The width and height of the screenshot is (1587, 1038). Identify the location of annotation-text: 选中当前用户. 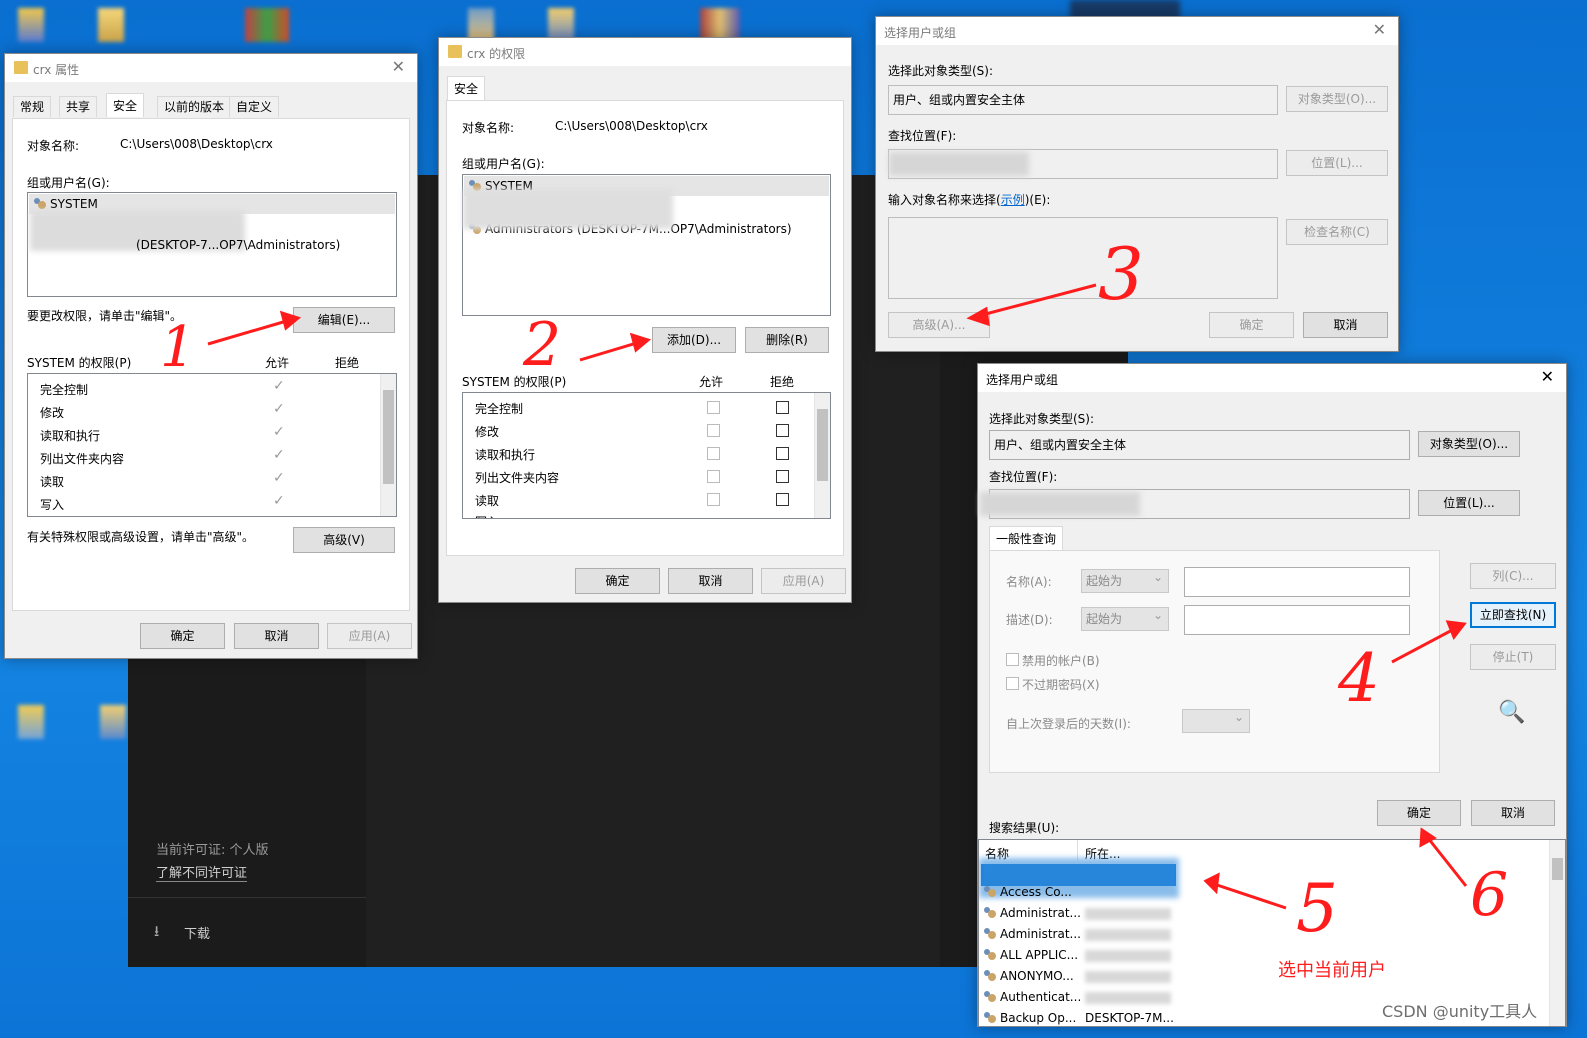
(1332, 970).